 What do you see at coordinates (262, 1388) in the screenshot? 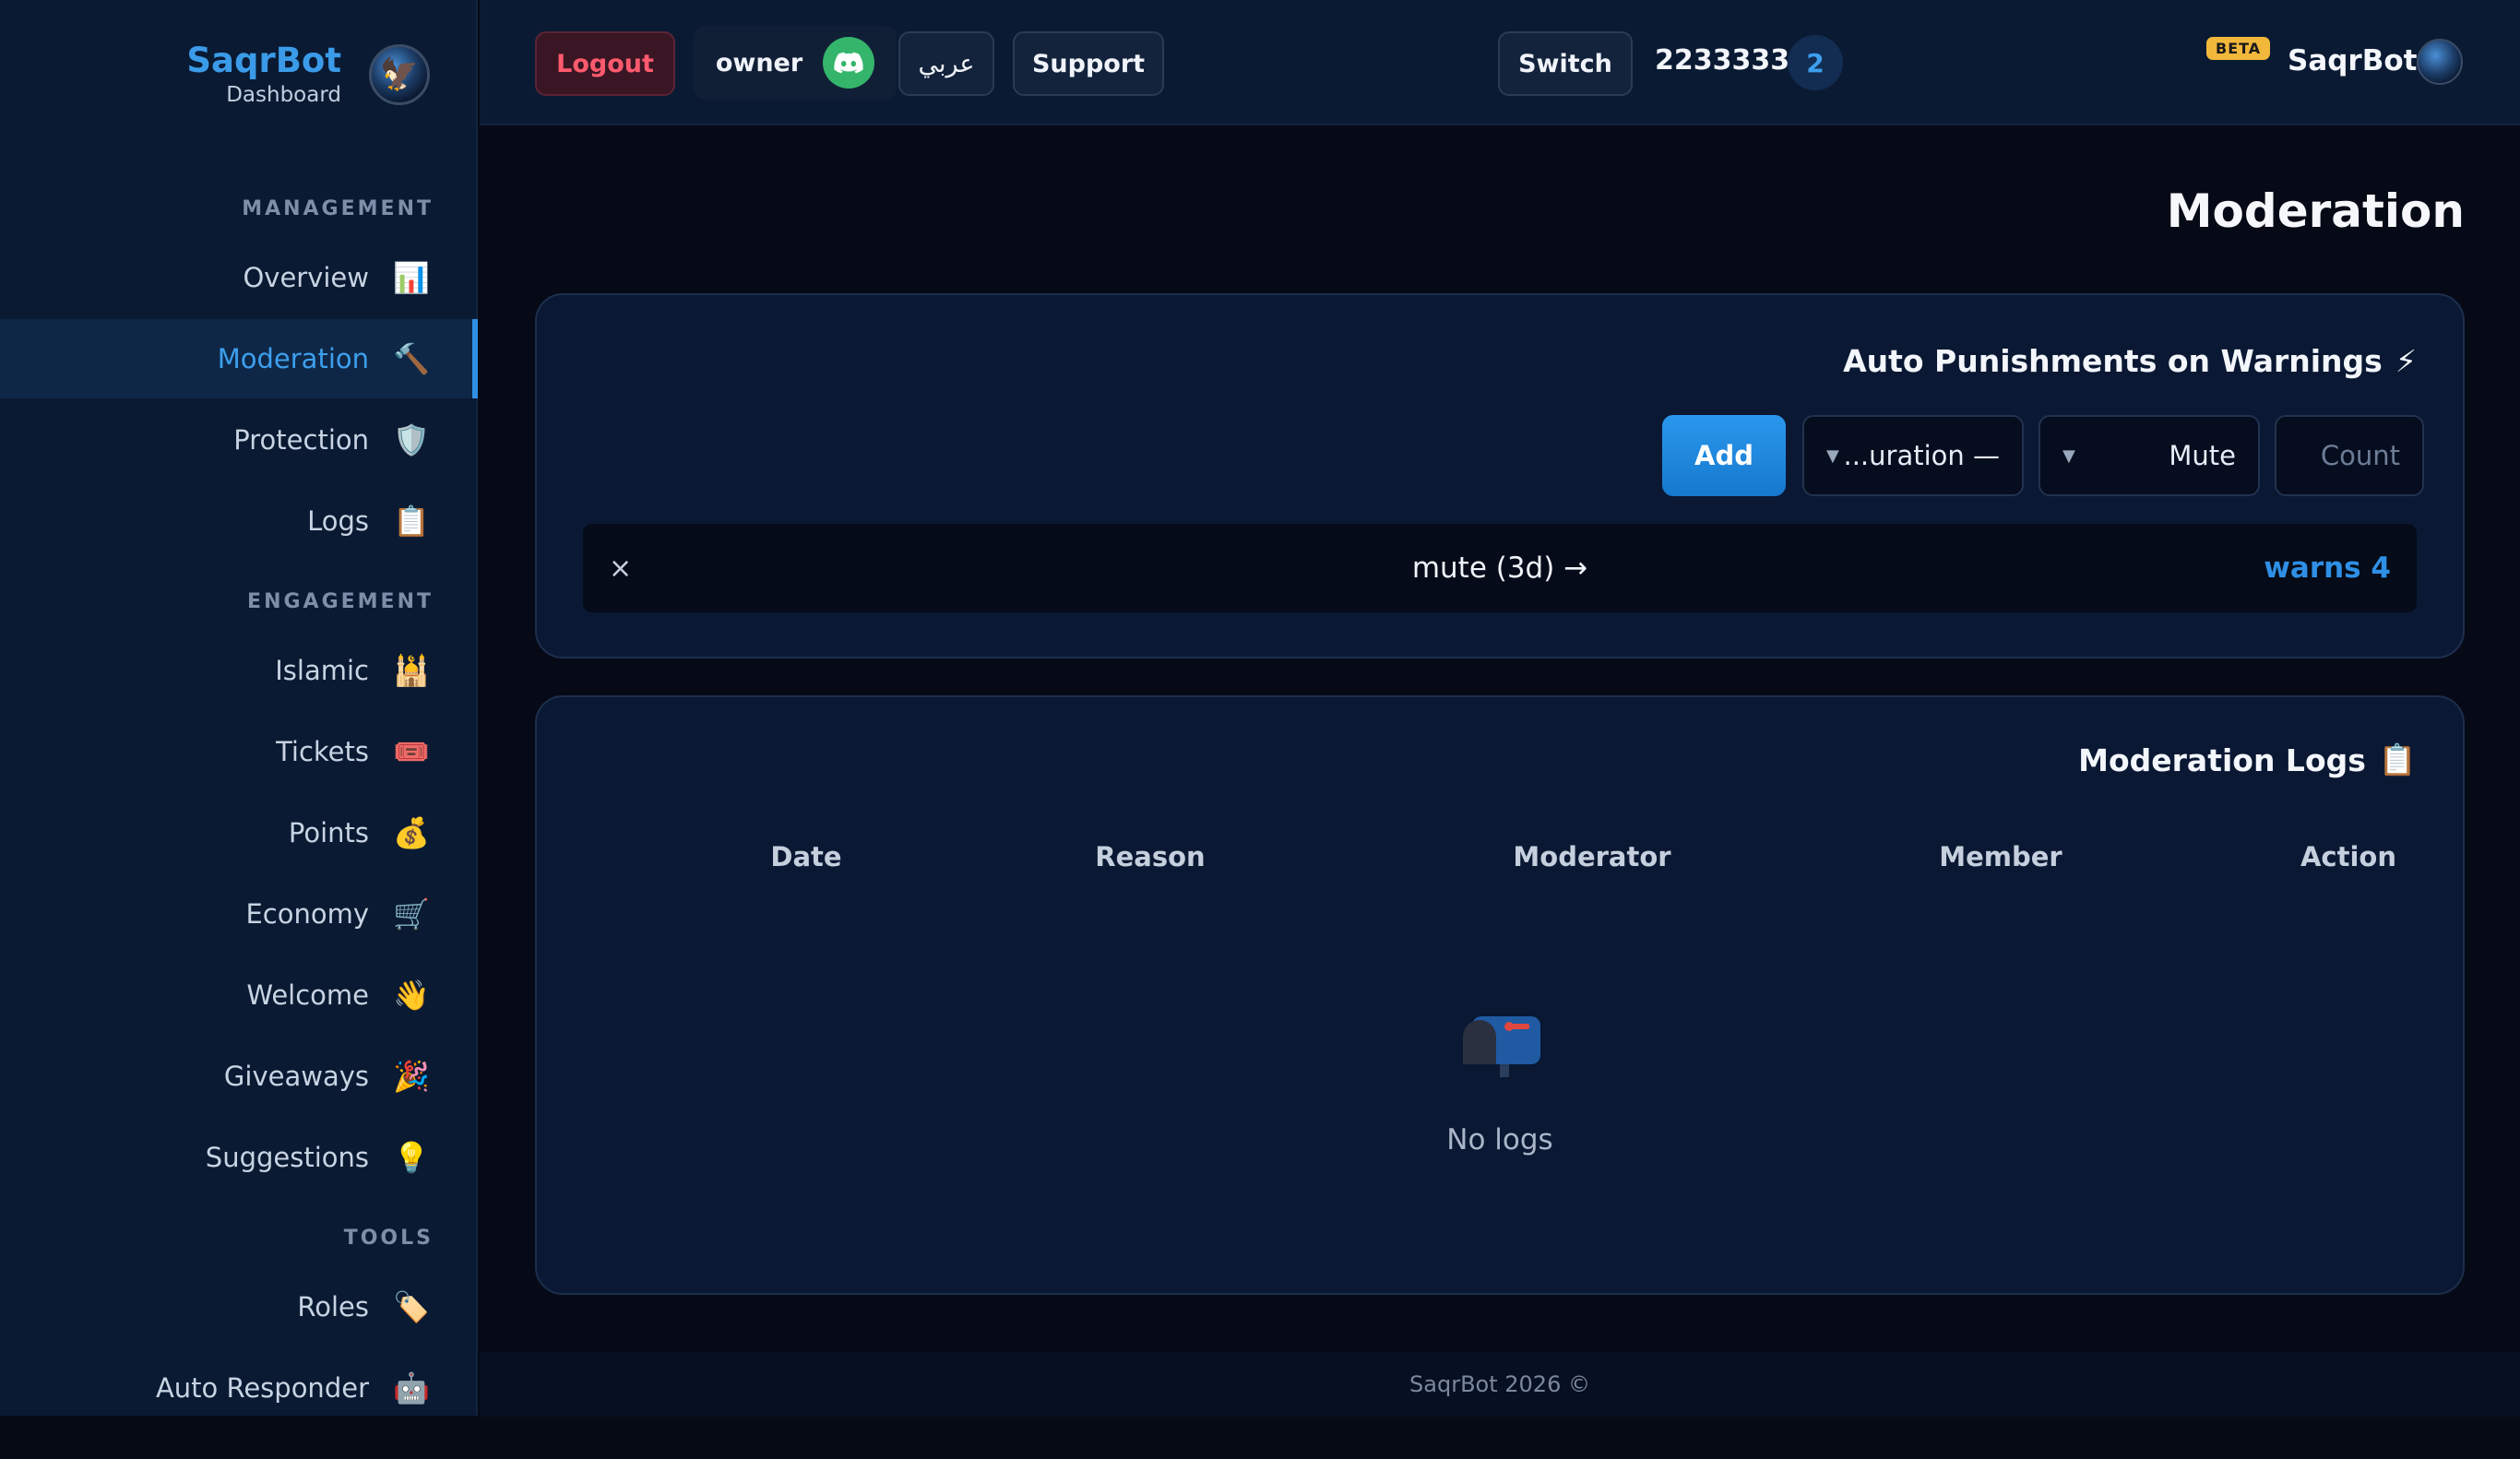
I see `sidebar-item-label: Auto Responder` at bounding box center [262, 1388].